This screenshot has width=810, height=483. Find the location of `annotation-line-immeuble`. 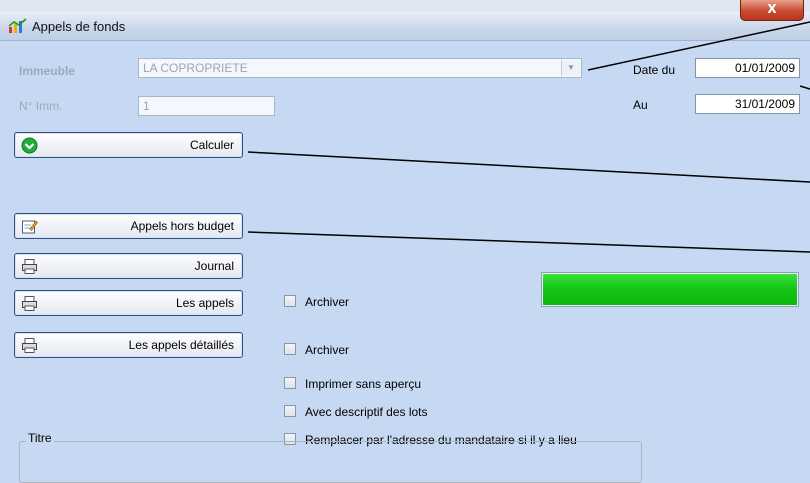

annotation-line-immeuble is located at coordinates (698, 46).